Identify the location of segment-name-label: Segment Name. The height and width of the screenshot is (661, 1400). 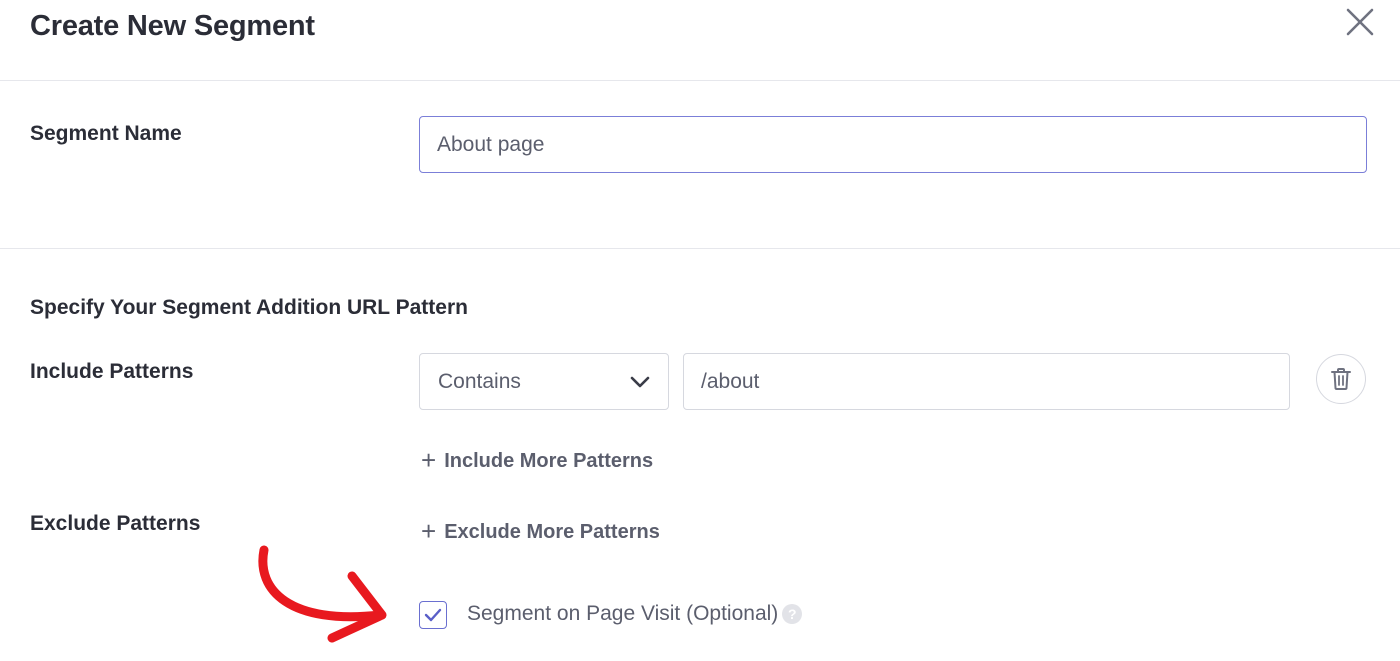
(106, 133).